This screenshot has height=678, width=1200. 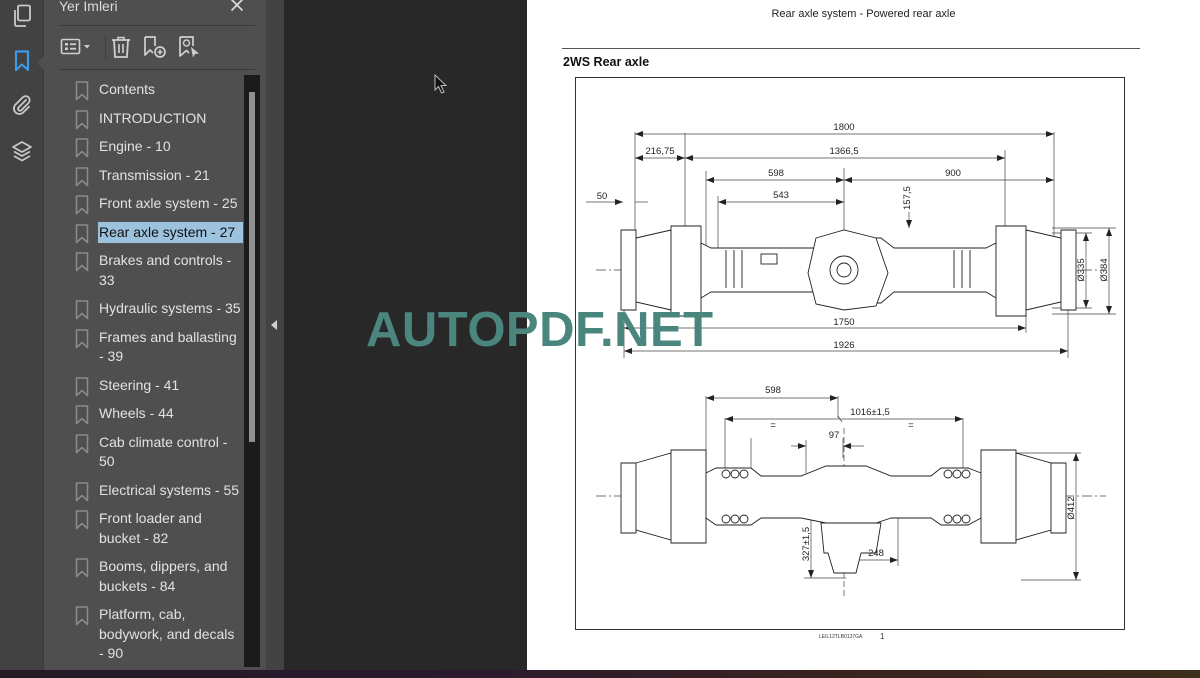 I want to click on add-bookmark-button, so click(x=155, y=47).